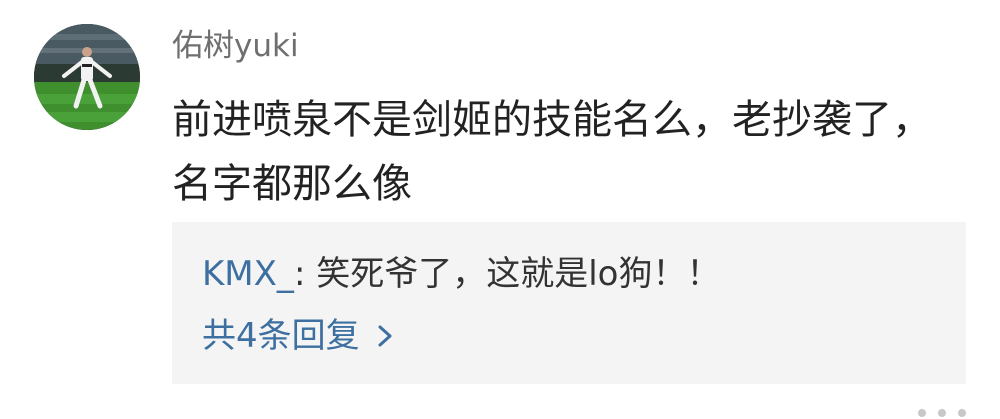 This screenshot has height=419, width=1000. Describe the element at coordinates (513, 274) in the screenshot. I see `reply-text: 笑死爷了，这就是lo狗！！` at that location.